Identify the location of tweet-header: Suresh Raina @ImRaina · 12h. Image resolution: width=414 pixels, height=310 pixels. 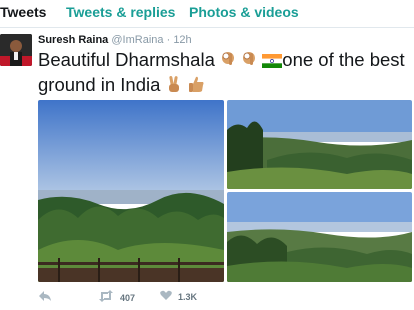
(115, 40).